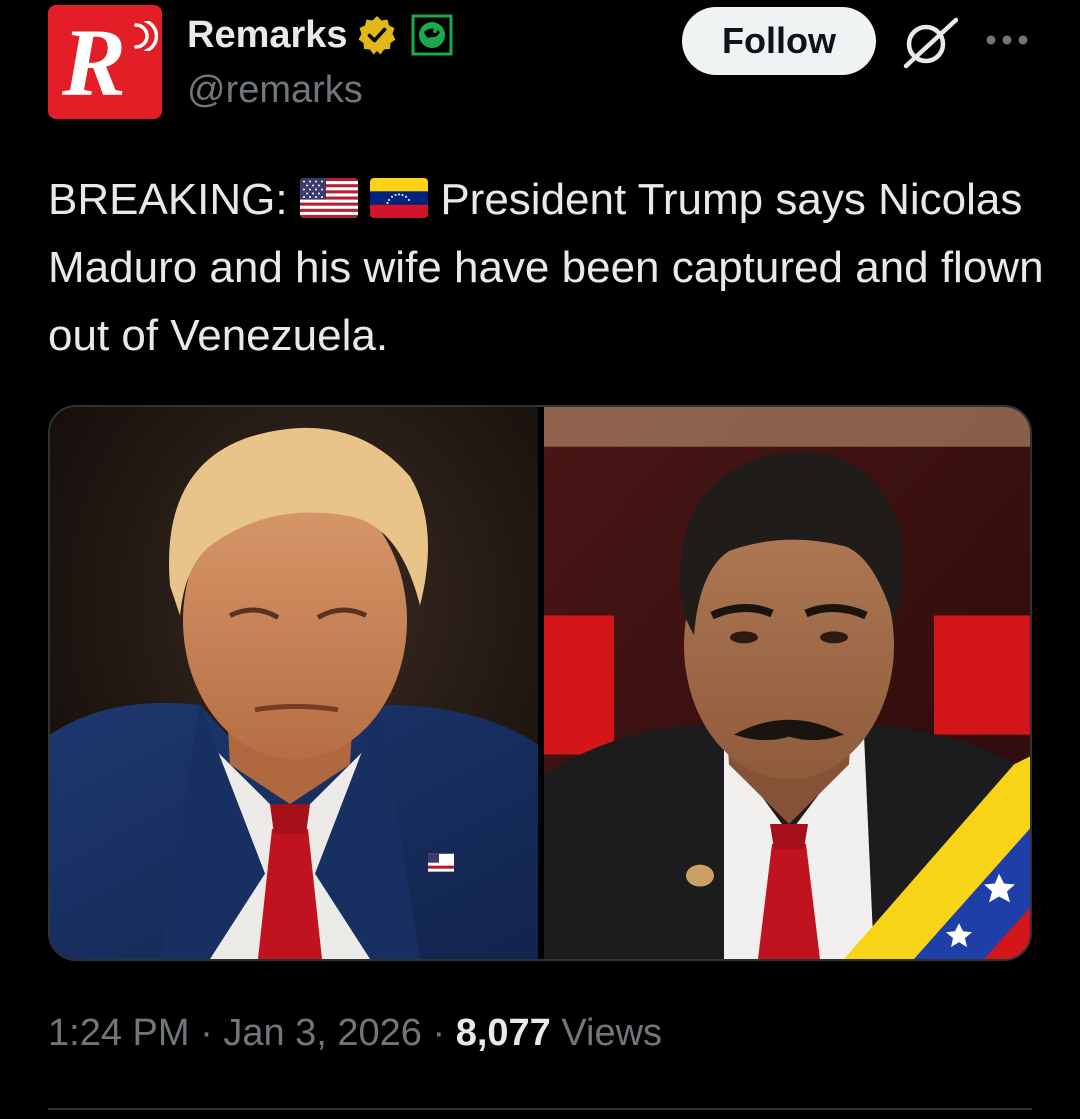 Image resolution: width=1080 pixels, height=1119 pixels. Describe the element at coordinates (653, 199) in the screenshot. I see `tweet-text-line1: President Trump says` at that location.